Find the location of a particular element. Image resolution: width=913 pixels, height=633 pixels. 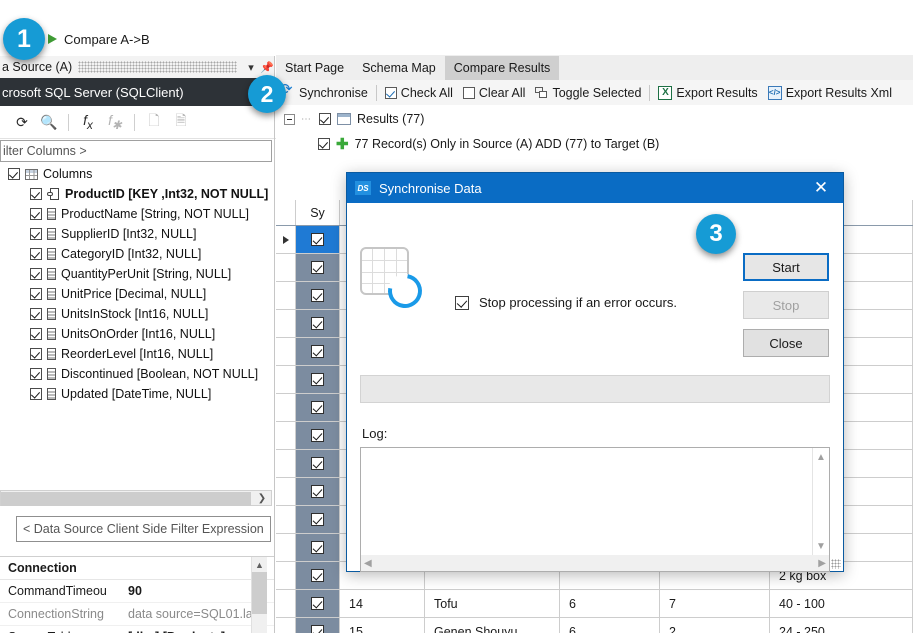

log-textarea: ▲ ▼ ◀ ▶ is located at coordinates (595, 509).